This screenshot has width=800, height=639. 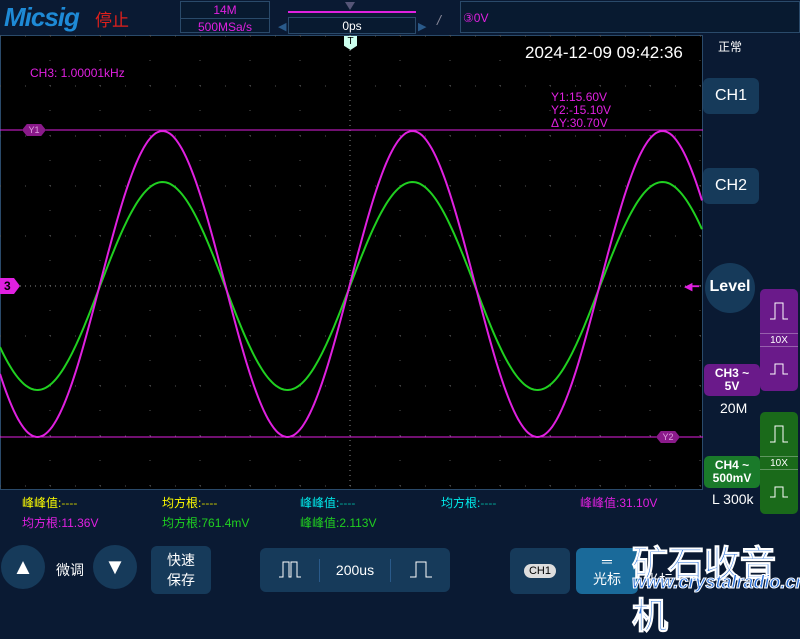 What do you see at coordinates (731, 186) in the screenshot?
I see `ch2-button: CH2` at bounding box center [731, 186].